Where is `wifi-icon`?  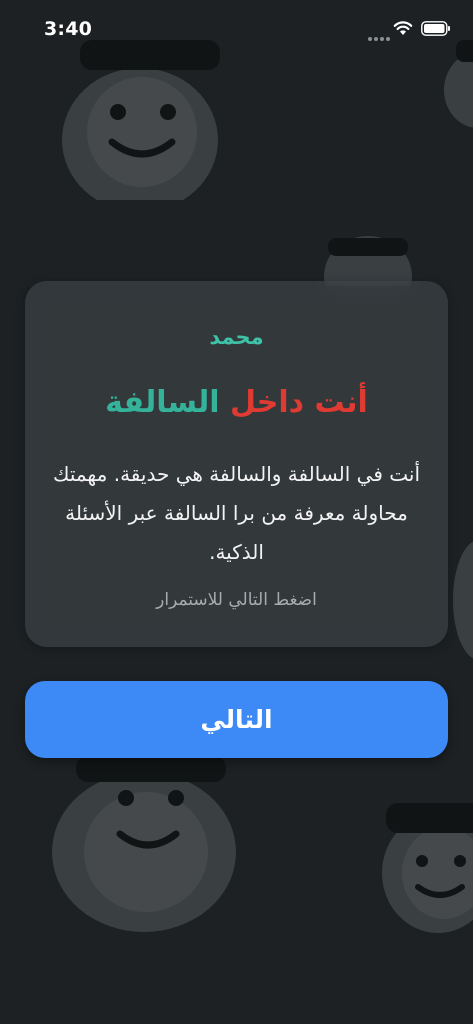 wifi-icon is located at coordinates (403, 28).